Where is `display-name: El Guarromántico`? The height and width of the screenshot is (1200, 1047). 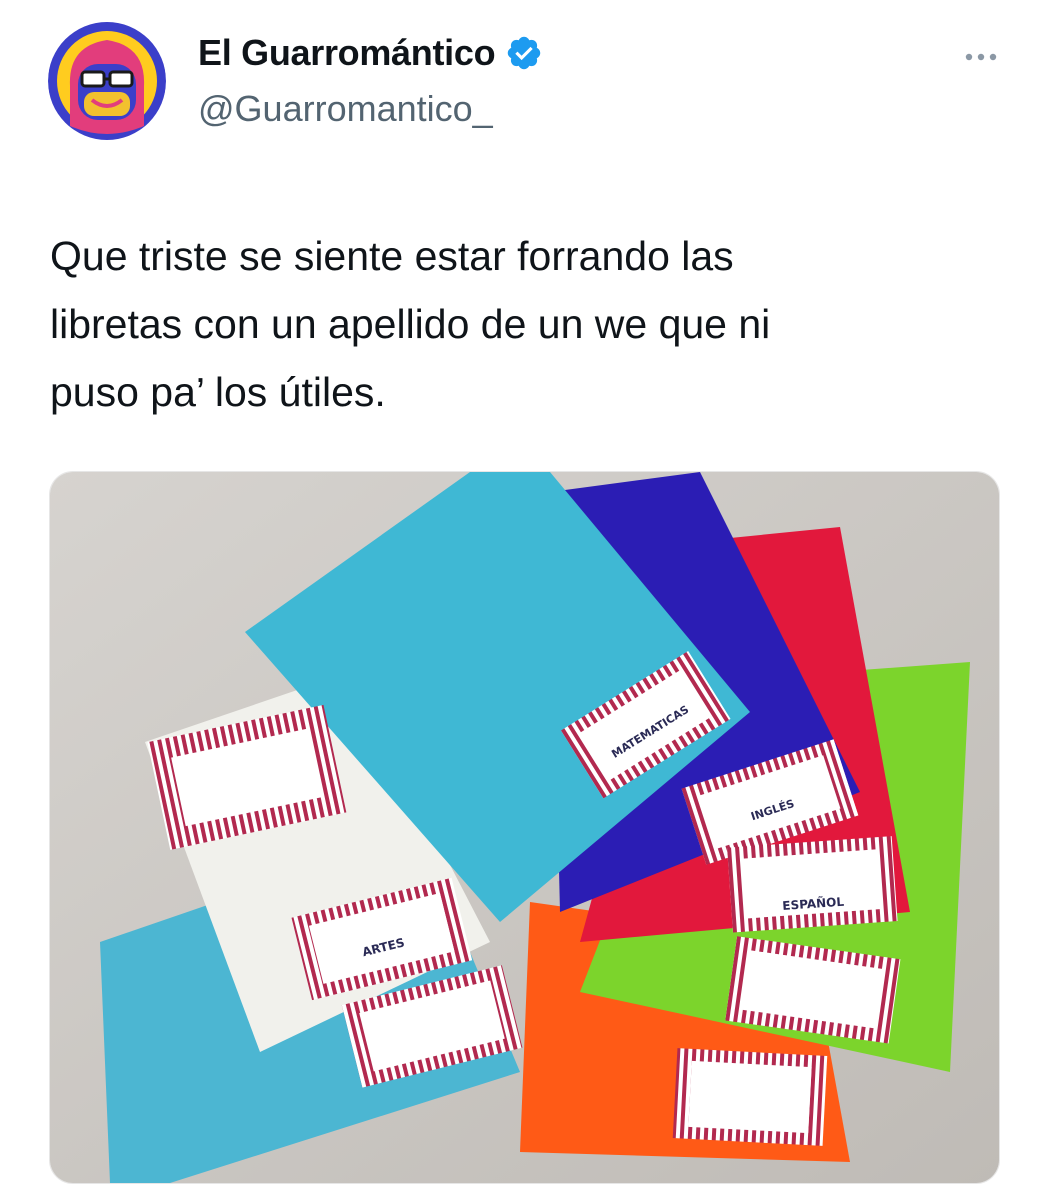 display-name: El Guarromántico is located at coordinates (347, 52).